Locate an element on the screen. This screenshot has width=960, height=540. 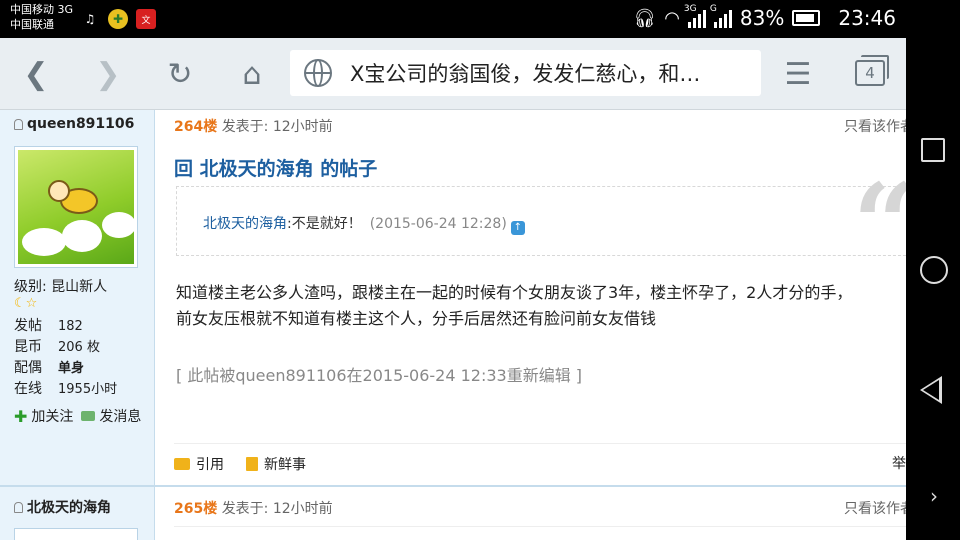
send-message-link: 发消息 is located at coordinates (120, 416).